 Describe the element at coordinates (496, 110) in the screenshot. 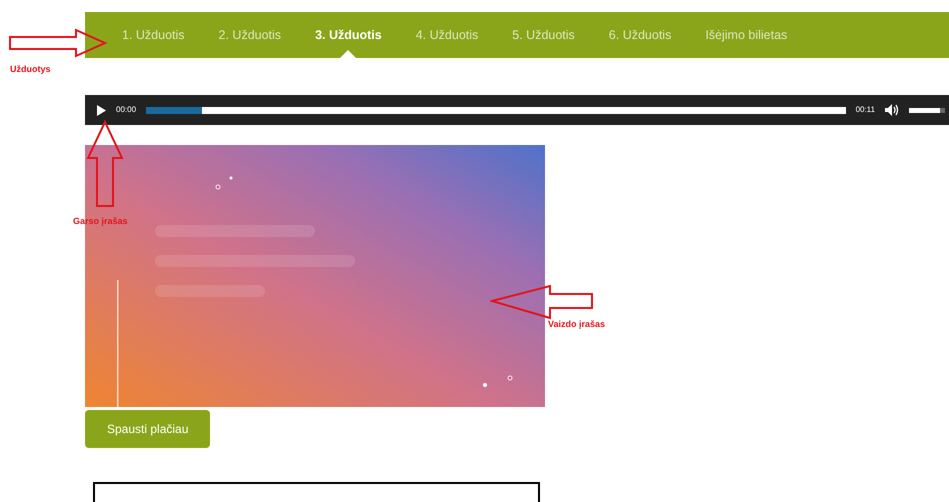

I see `progress-track` at that location.